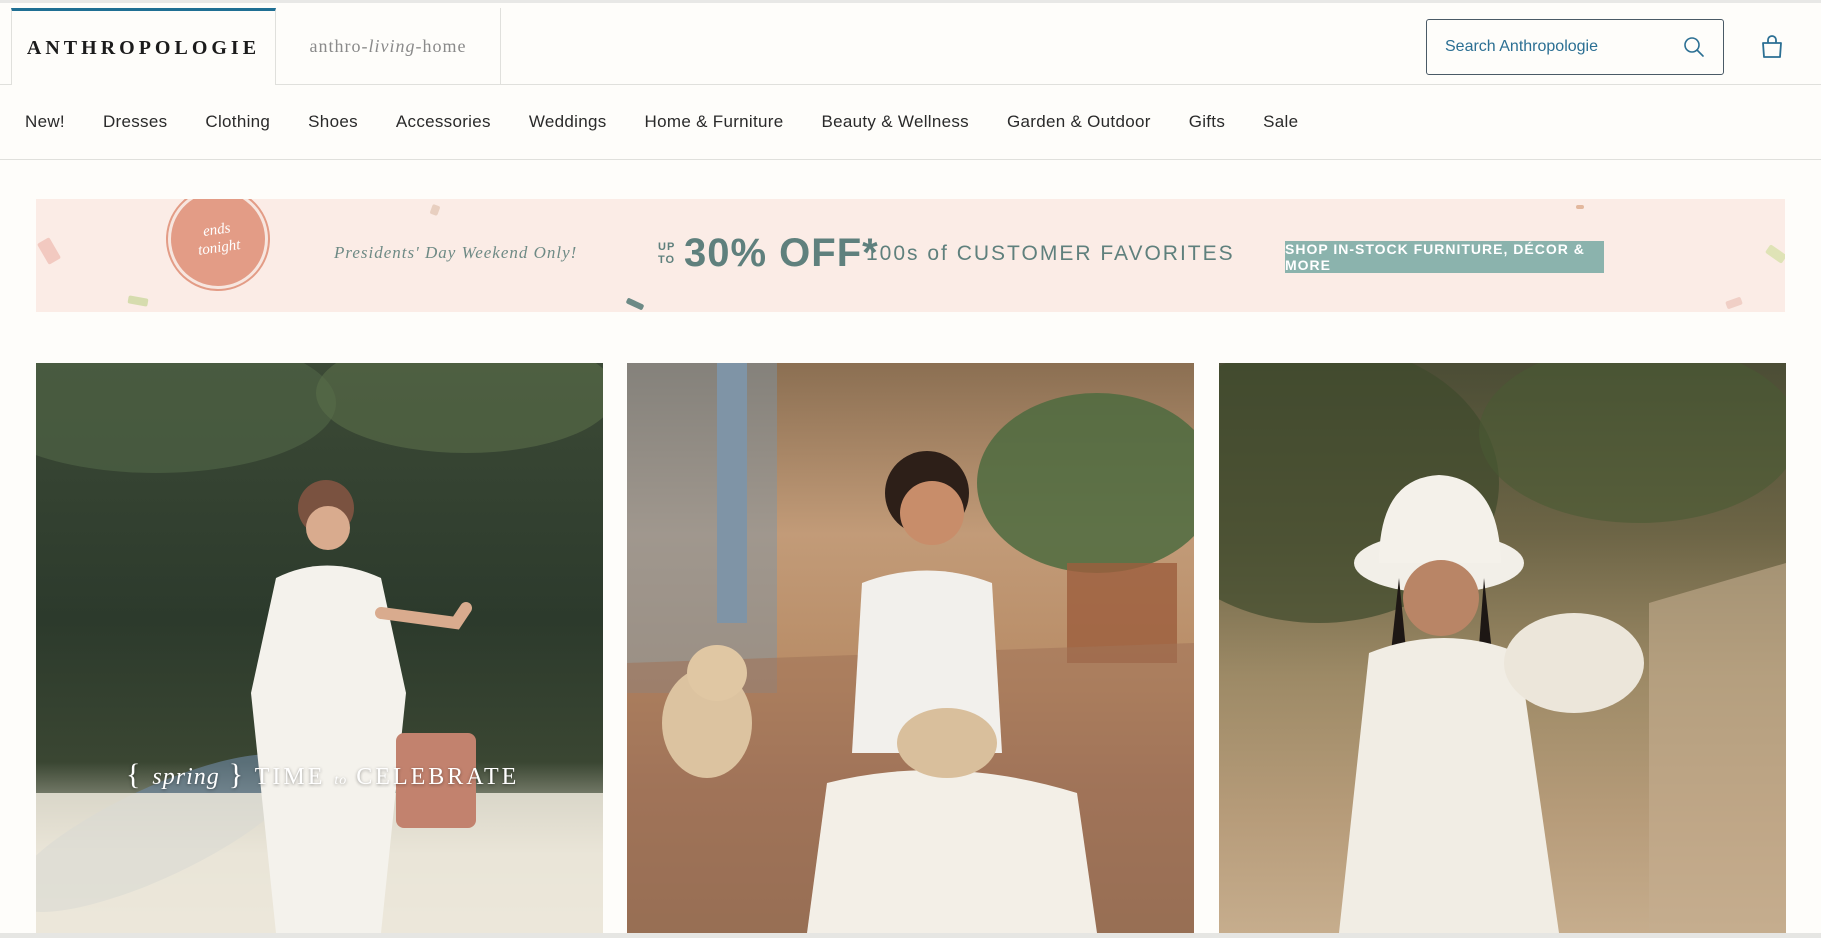  I want to click on nav-item-sale: Sale, so click(1280, 122).